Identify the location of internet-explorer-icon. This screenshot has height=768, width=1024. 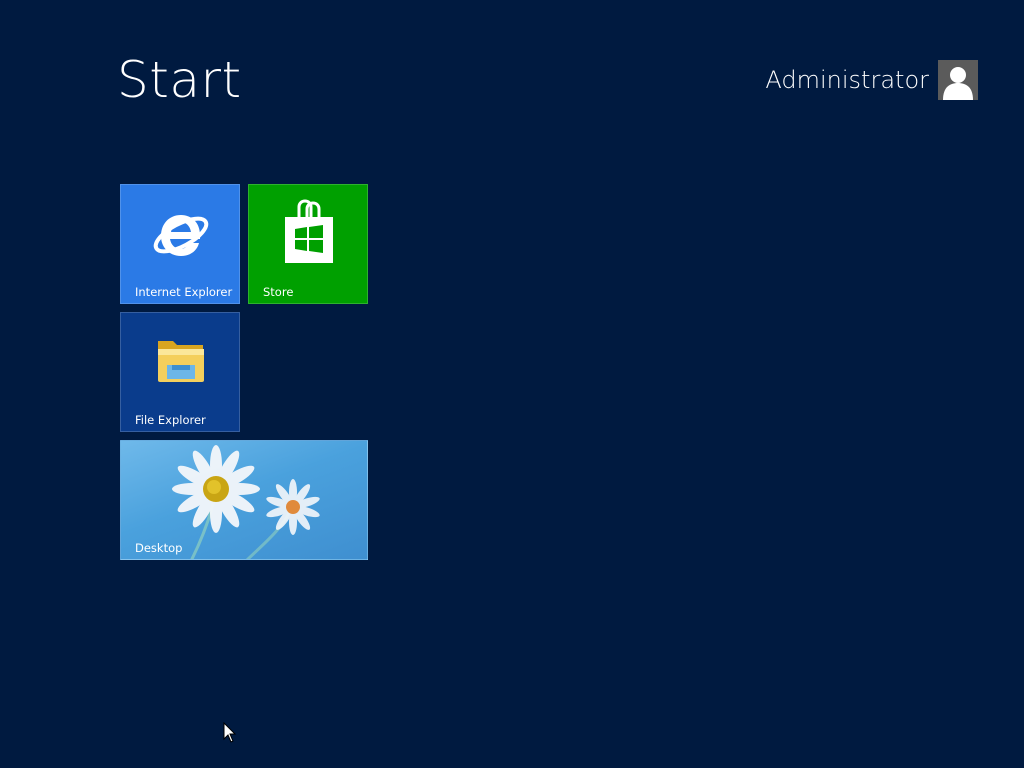
(181, 235).